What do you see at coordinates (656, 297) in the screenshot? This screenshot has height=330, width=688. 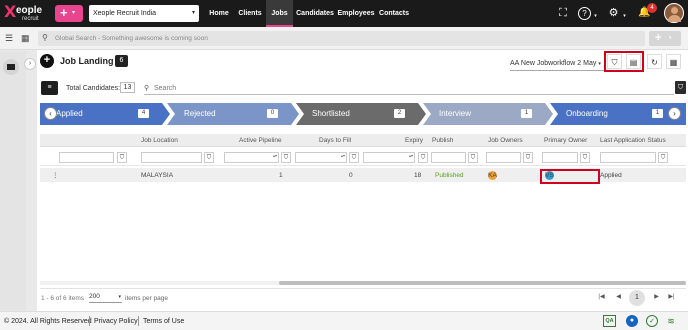 I see `next-page-icon: ▶` at bounding box center [656, 297].